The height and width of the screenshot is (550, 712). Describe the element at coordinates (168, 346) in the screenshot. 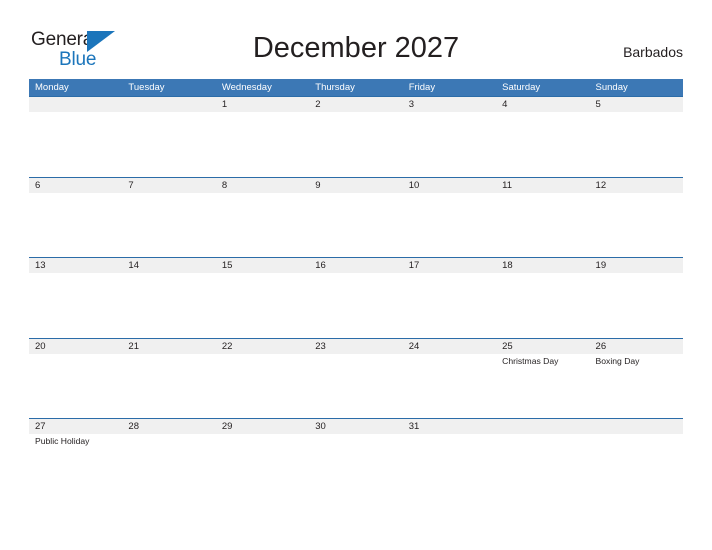

I see `day-cell: 21` at that location.